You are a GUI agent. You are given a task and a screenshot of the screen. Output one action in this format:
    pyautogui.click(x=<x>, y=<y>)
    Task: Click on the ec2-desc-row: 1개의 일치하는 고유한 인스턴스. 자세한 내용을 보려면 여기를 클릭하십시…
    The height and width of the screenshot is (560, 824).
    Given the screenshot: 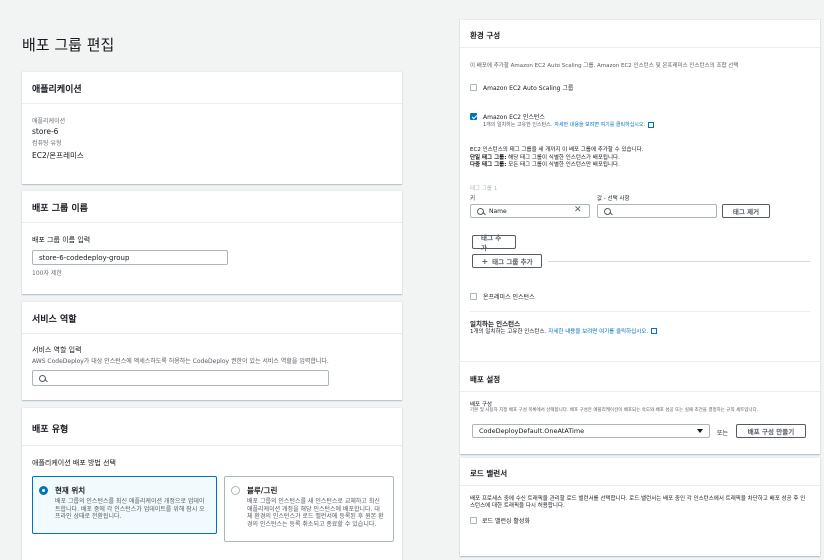 What is the action you would take?
    pyautogui.click(x=569, y=124)
    